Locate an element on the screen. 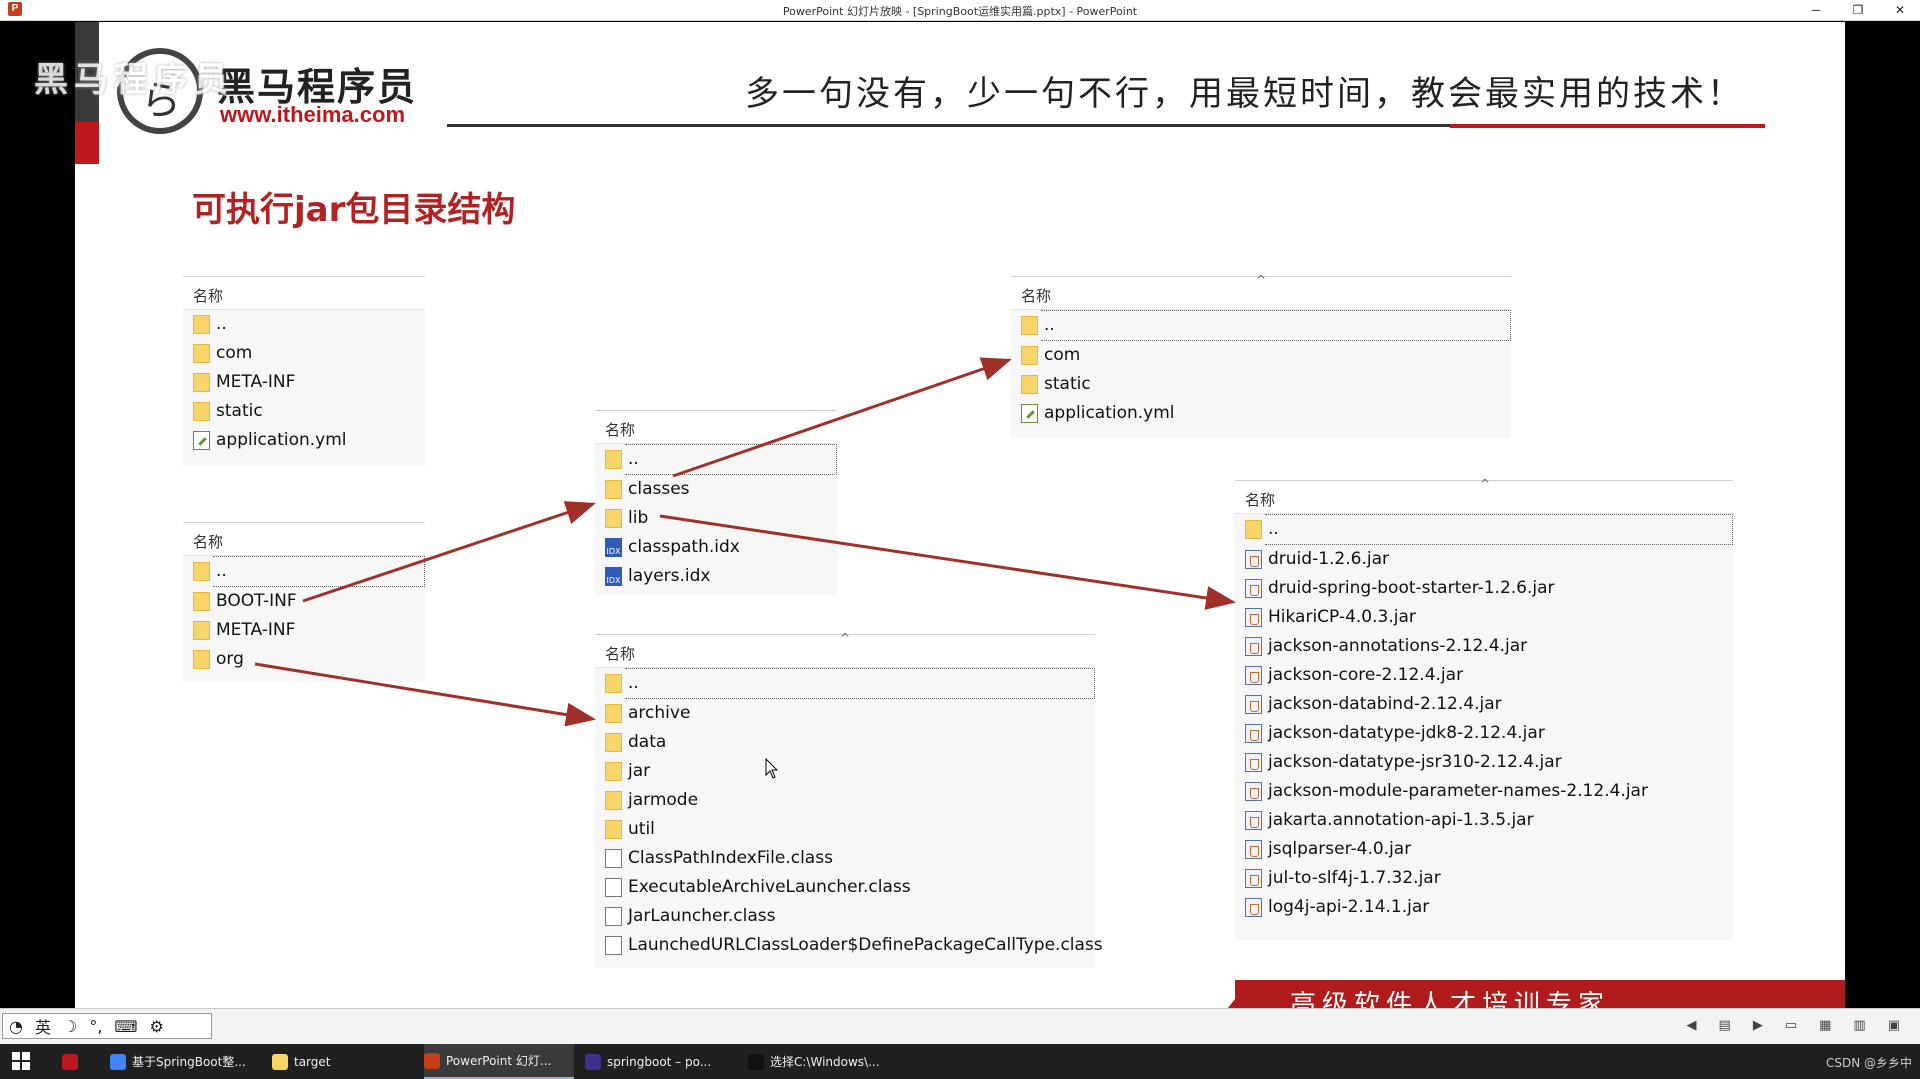 This screenshot has width=1920, height=1079. mouse-cursor-icon is located at coordinates (772, 768).